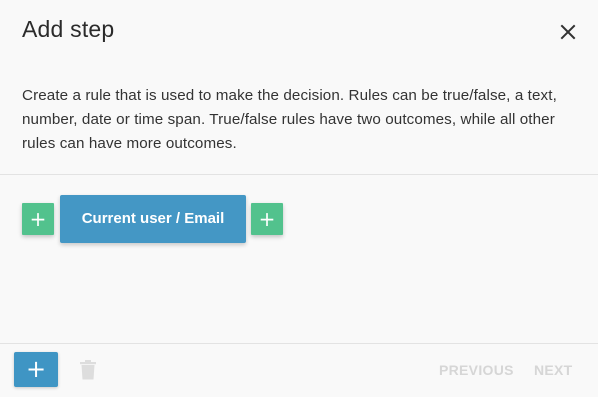 Image resolution: width=598 pixels, height=397 pixels. I want to click on rule-chip-current-user-email: Current user / Email, so click(153, 219).